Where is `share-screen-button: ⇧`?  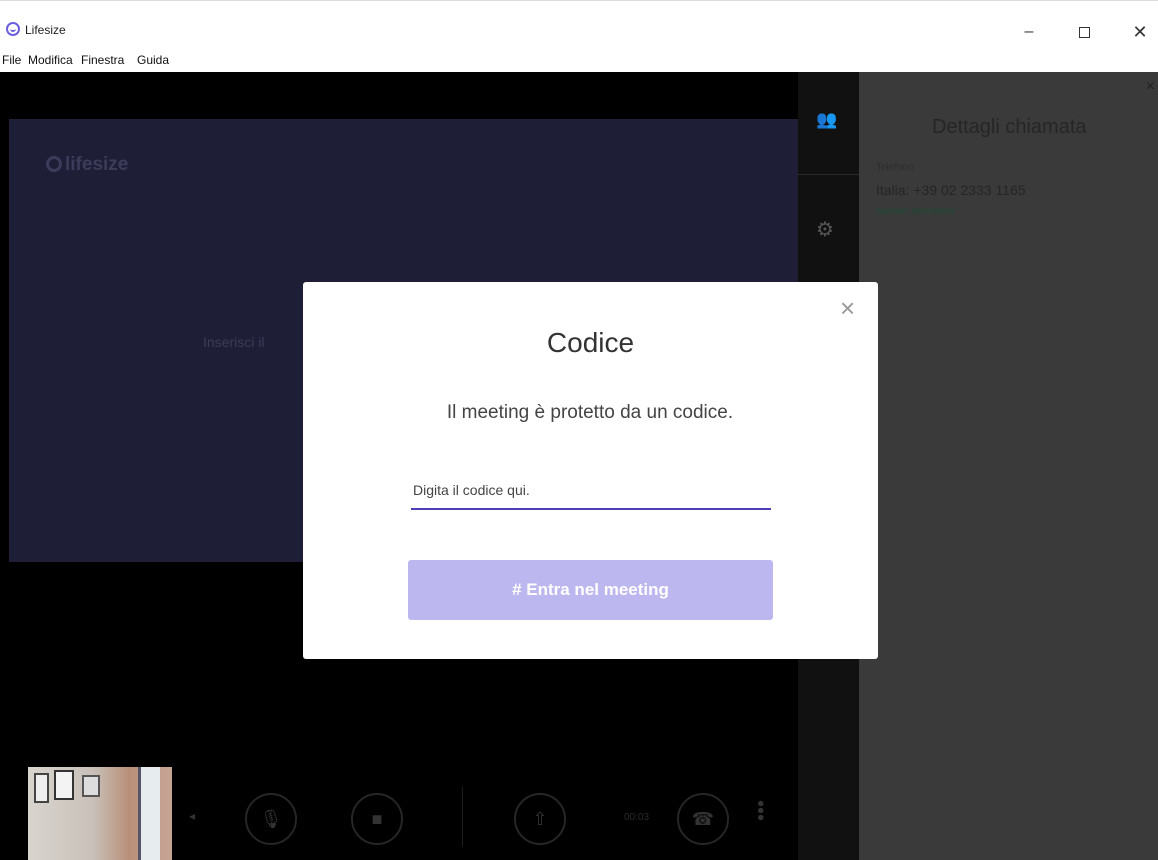 share-screen-button: ⇧ is located at coordinates (540, 819).